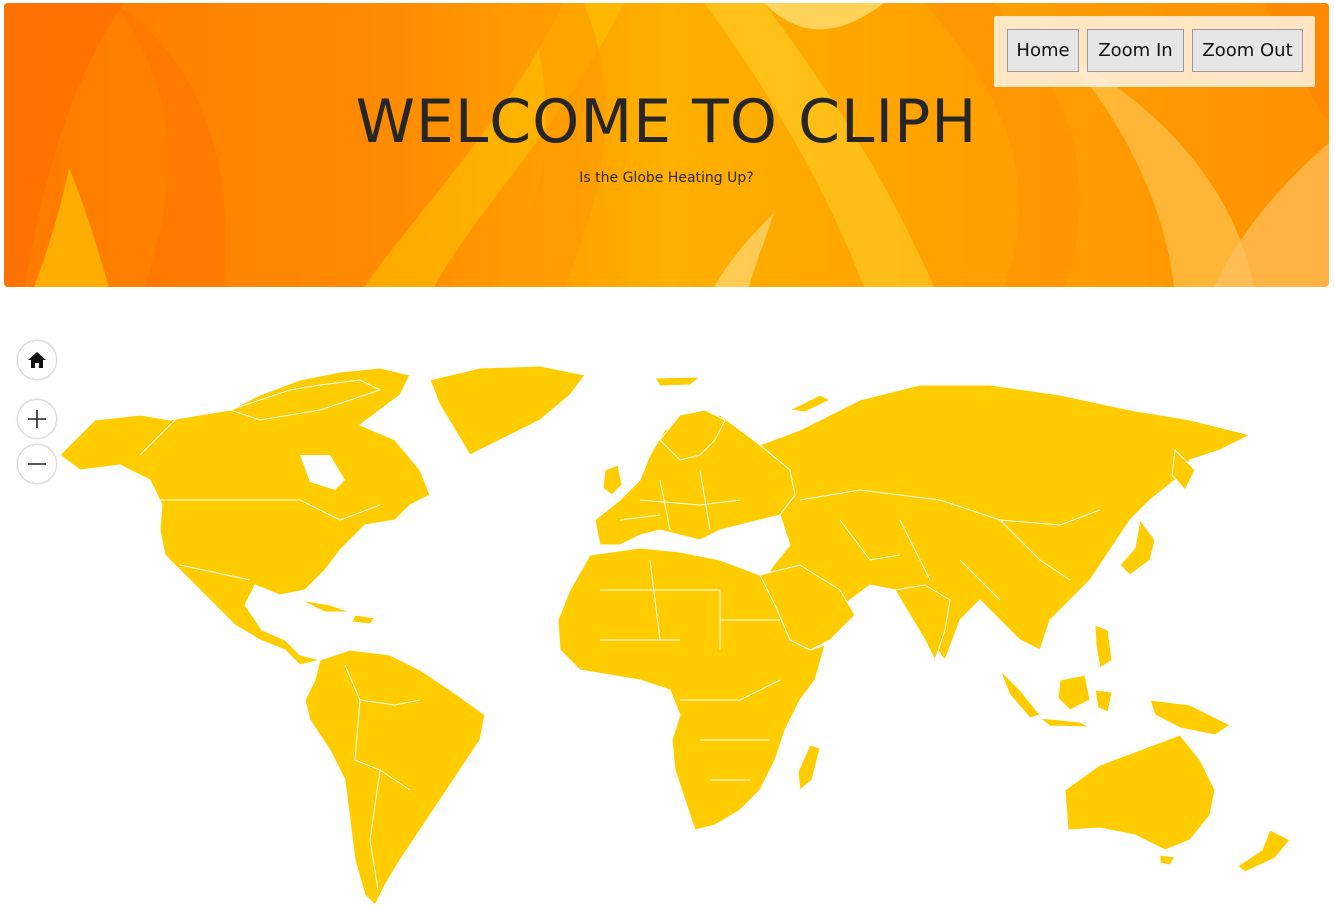  Describe the element at coordinates (612, 480) in the screenshot. I see `uk` at that location.